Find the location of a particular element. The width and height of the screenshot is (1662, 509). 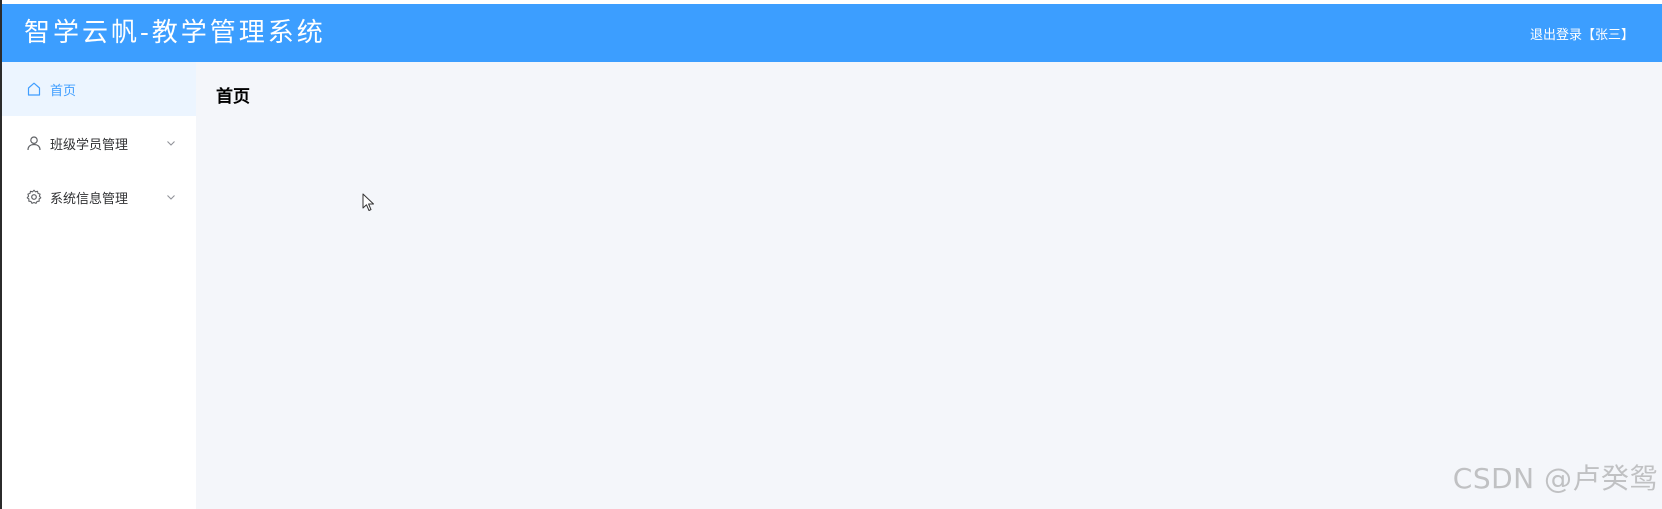

logout-link: 退出登录 【张三】 is located at coordinates (1582, 33).